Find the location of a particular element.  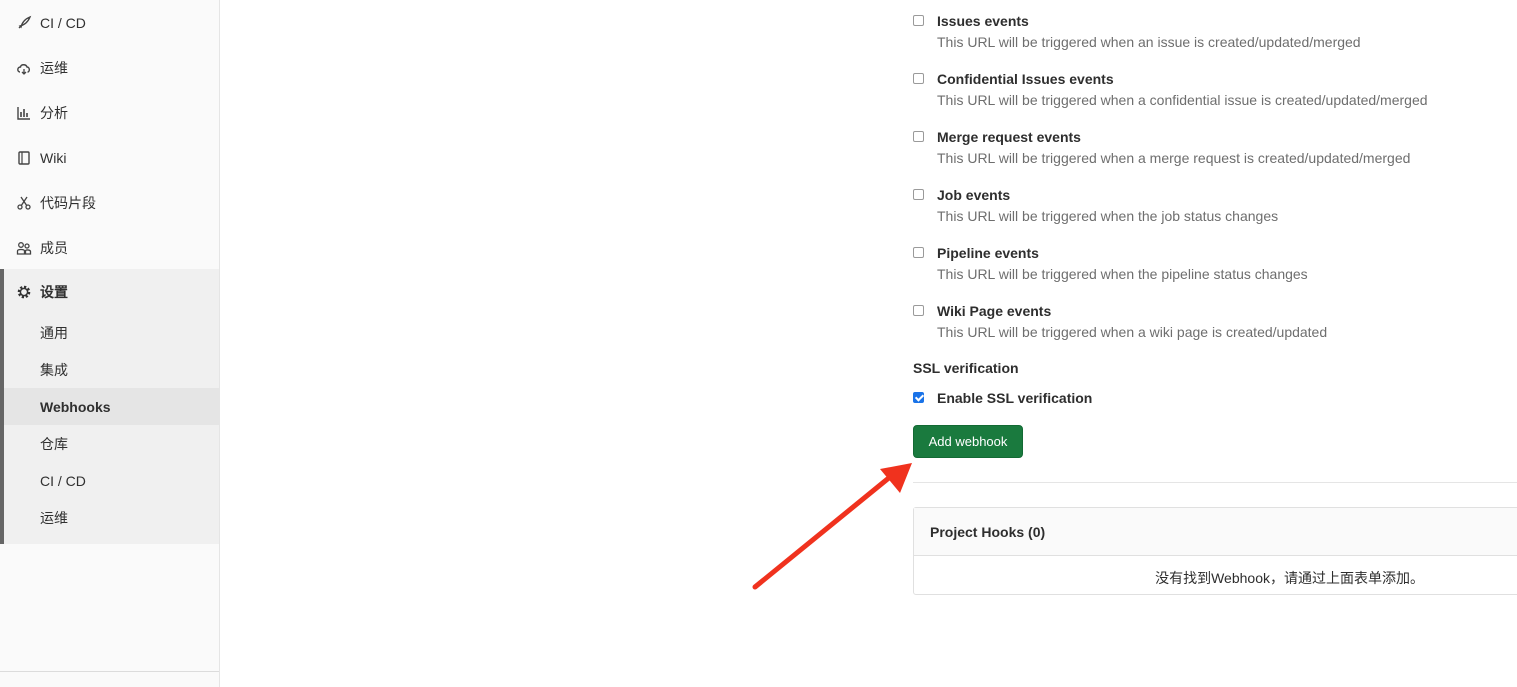

book-icon is located at coordinates (24, 158).